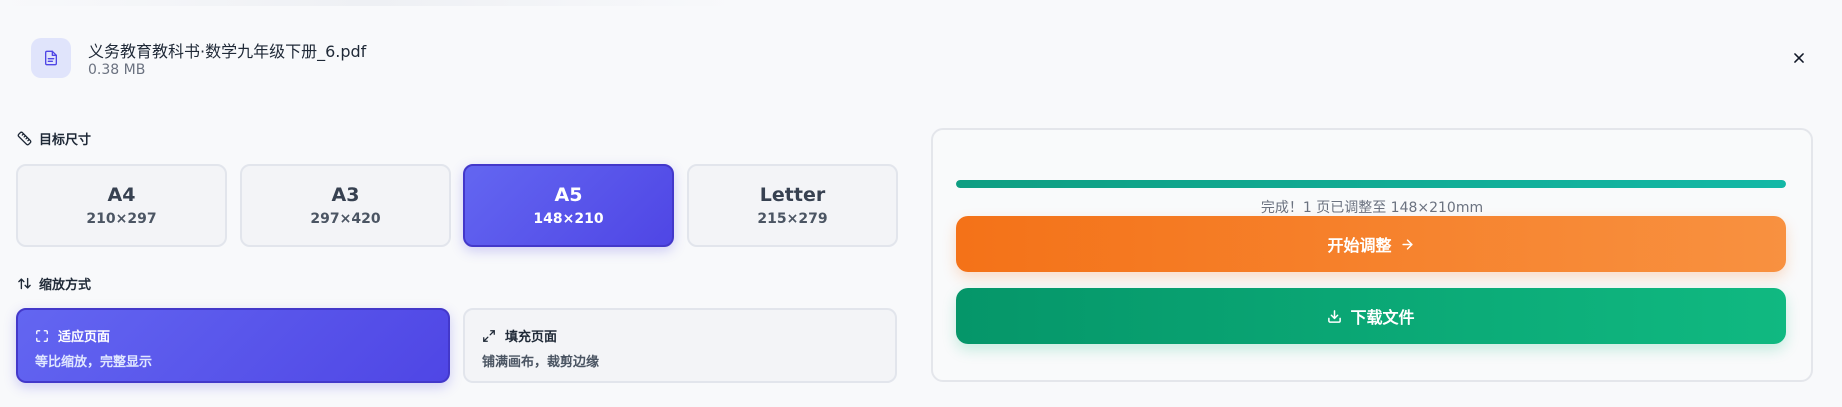 The image size is (1842, 407). I want to click on scale-mode-label: 缩放方式, so click(54, 283).